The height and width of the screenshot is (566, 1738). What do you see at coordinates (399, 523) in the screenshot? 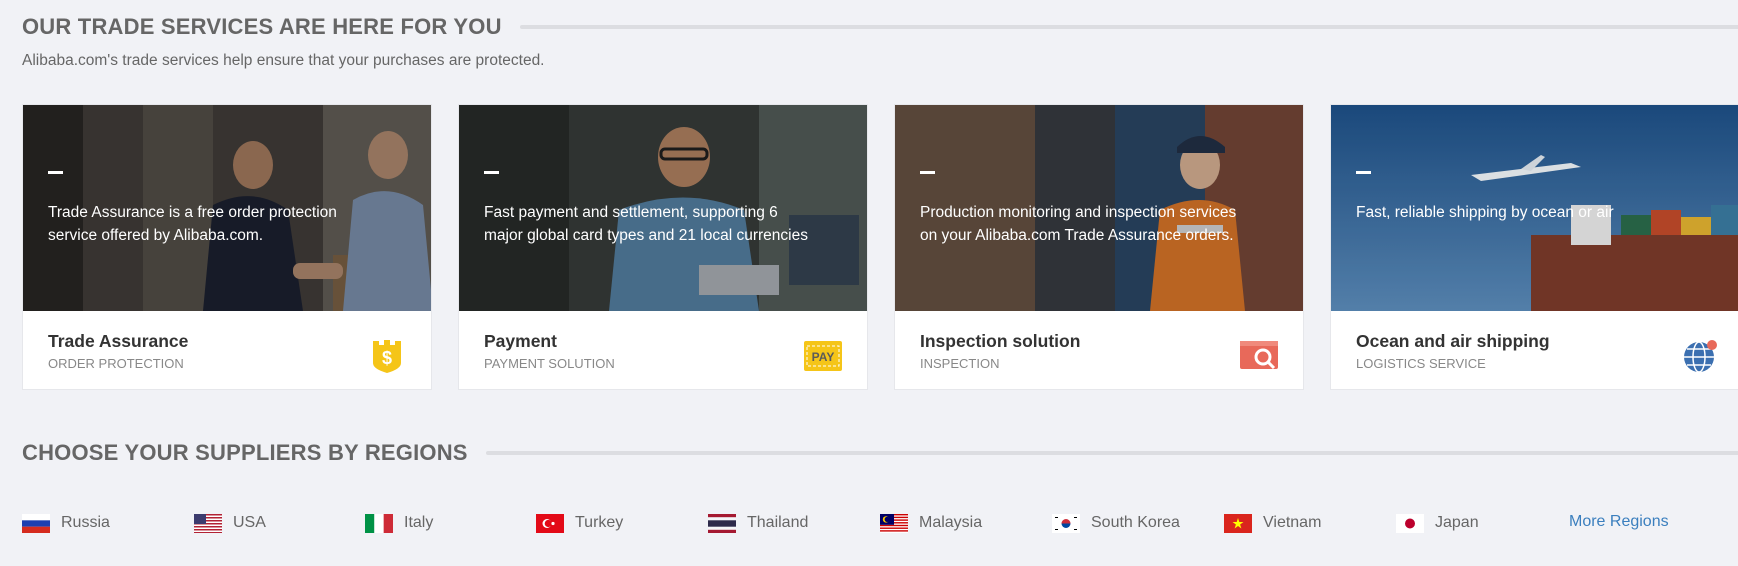
I see `region-item-italy: Italy` at bounding box center [399, 523].